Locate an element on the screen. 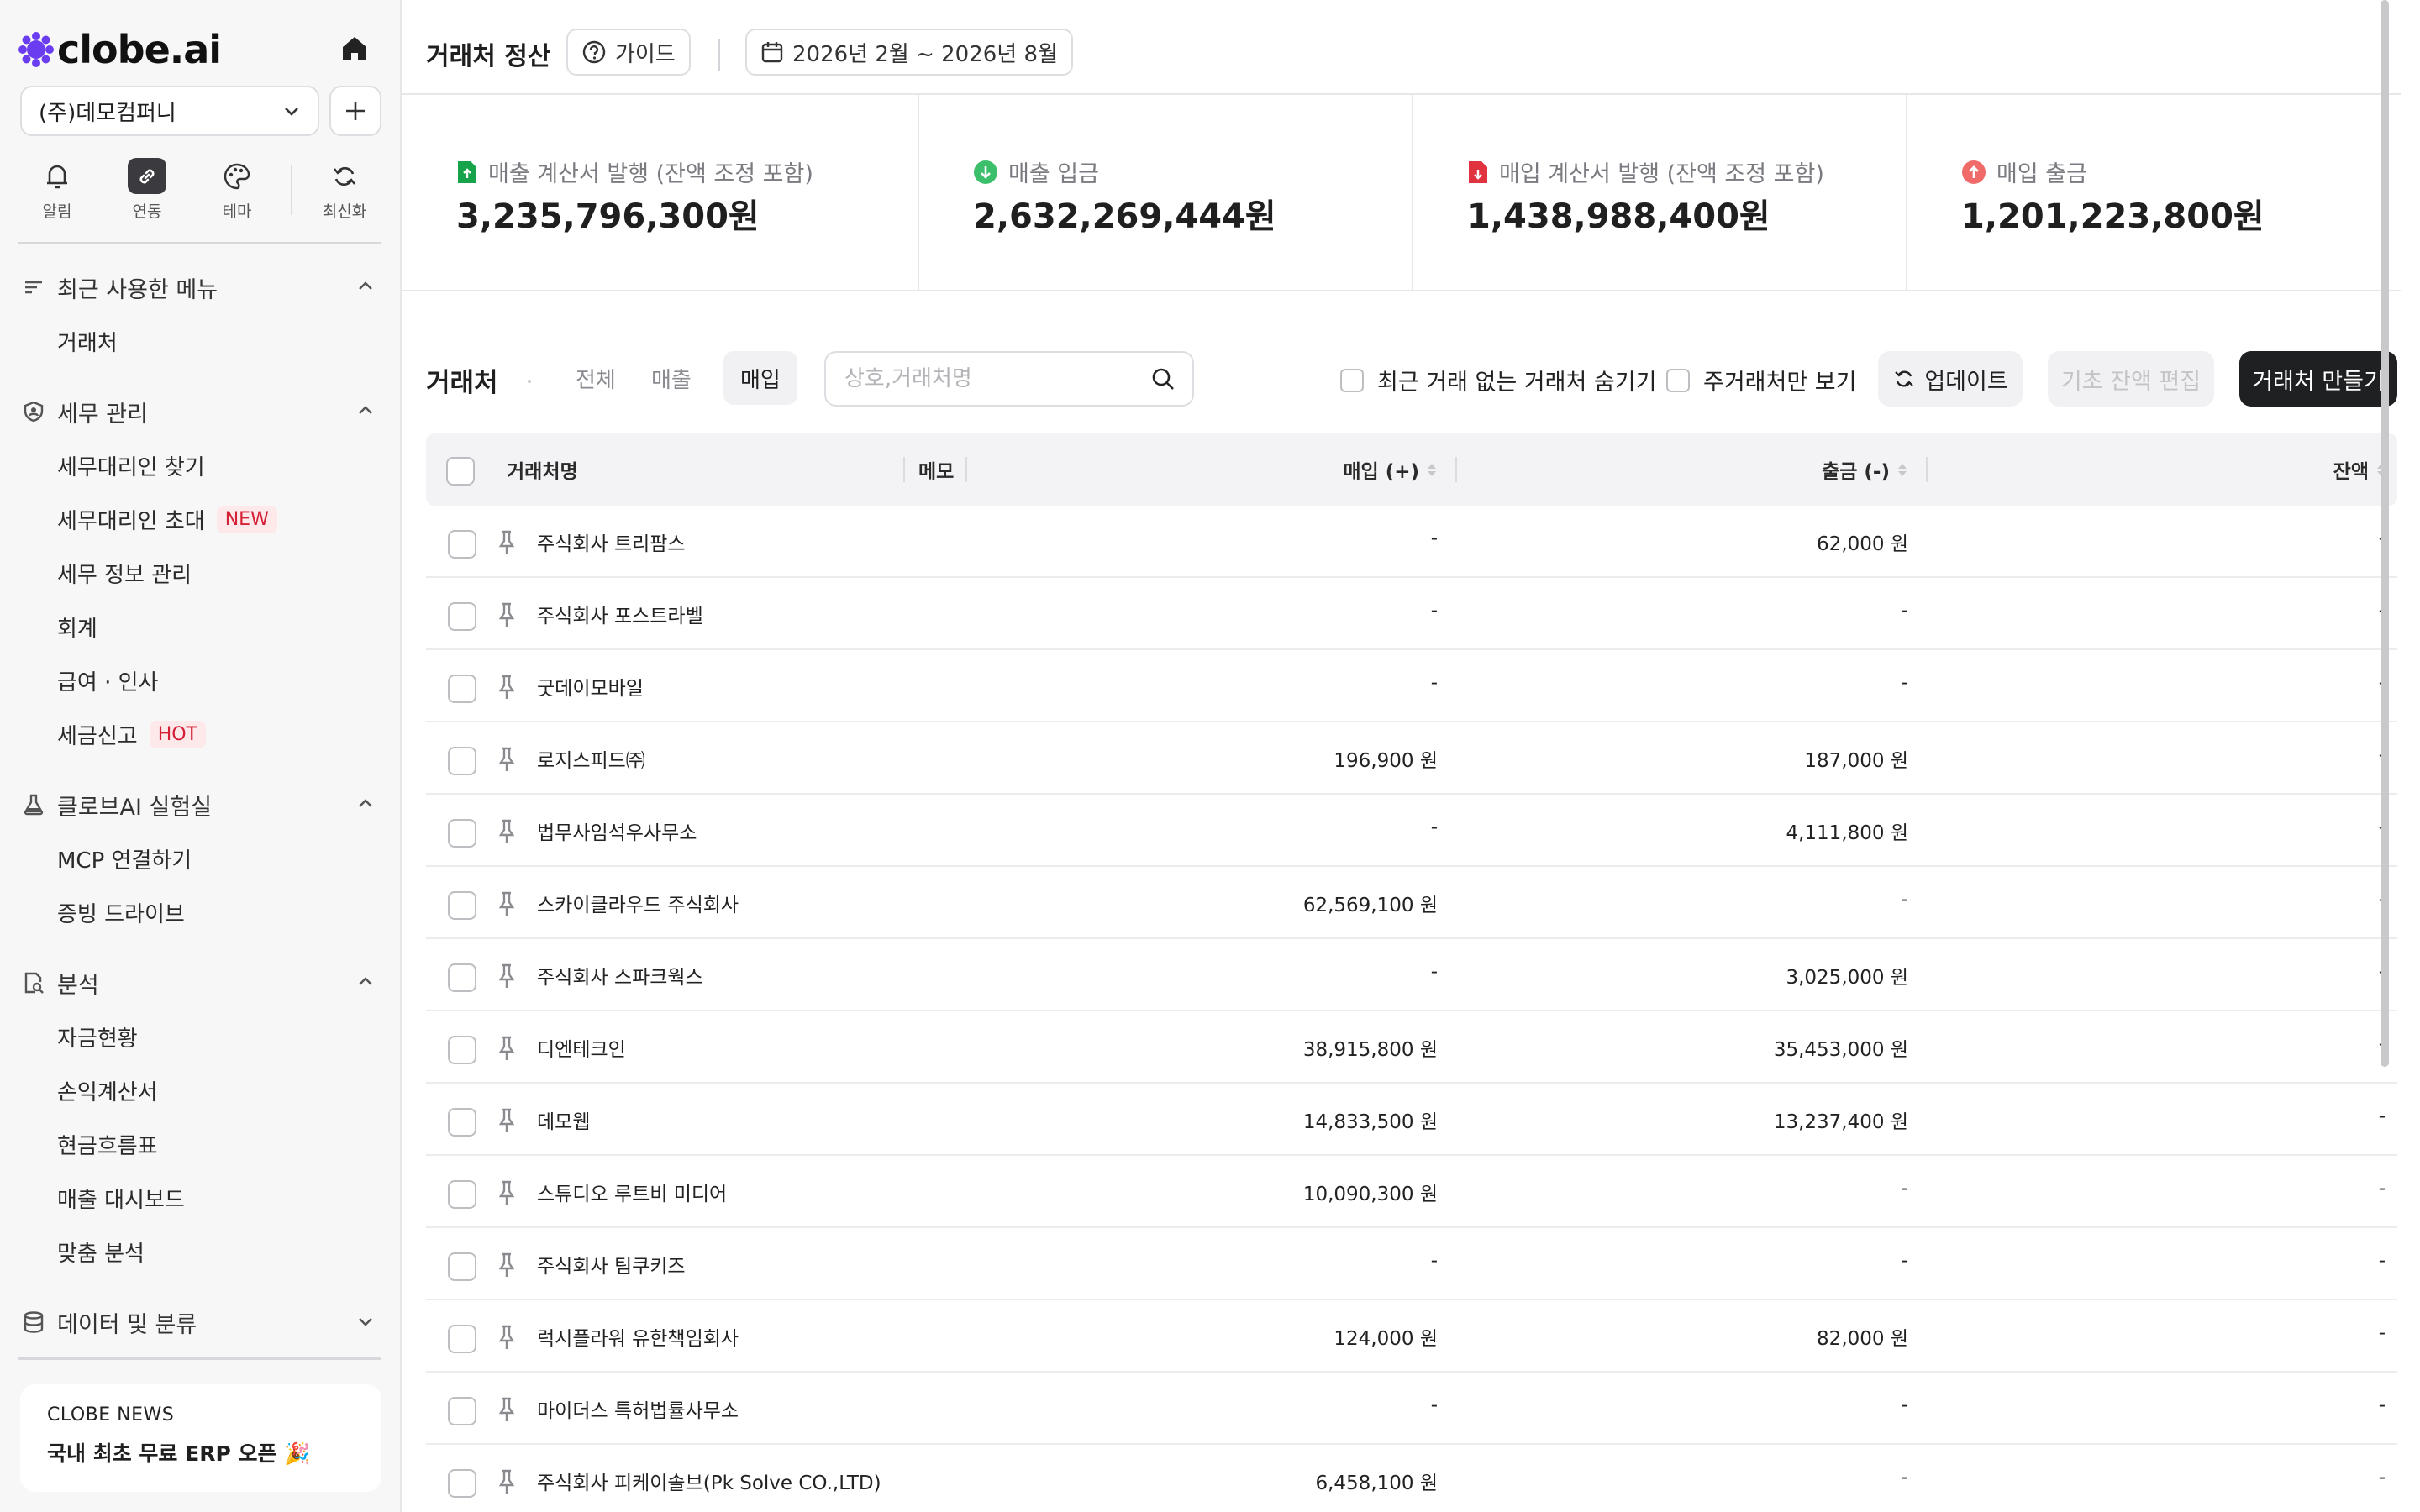  table-row: 주식회사 트리팜스-62,000 원- is located at coordinates (1411, 542).